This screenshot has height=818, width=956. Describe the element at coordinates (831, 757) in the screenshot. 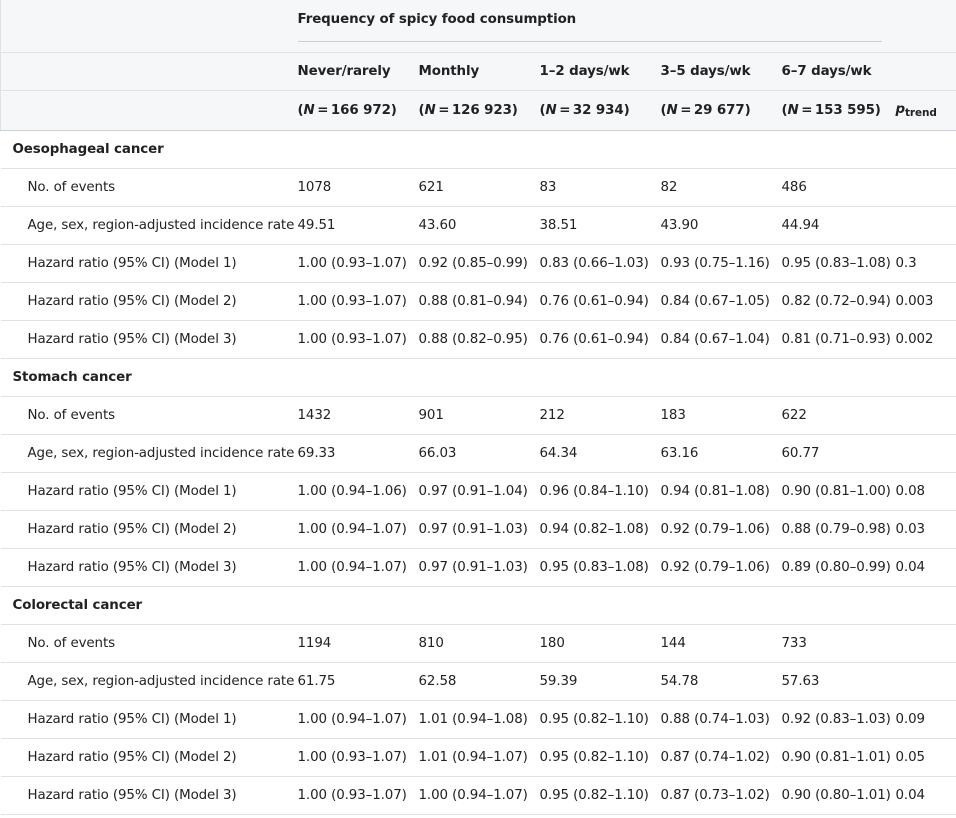

I see `table-cell: 0.90 (0.81–1.01)` at that location.